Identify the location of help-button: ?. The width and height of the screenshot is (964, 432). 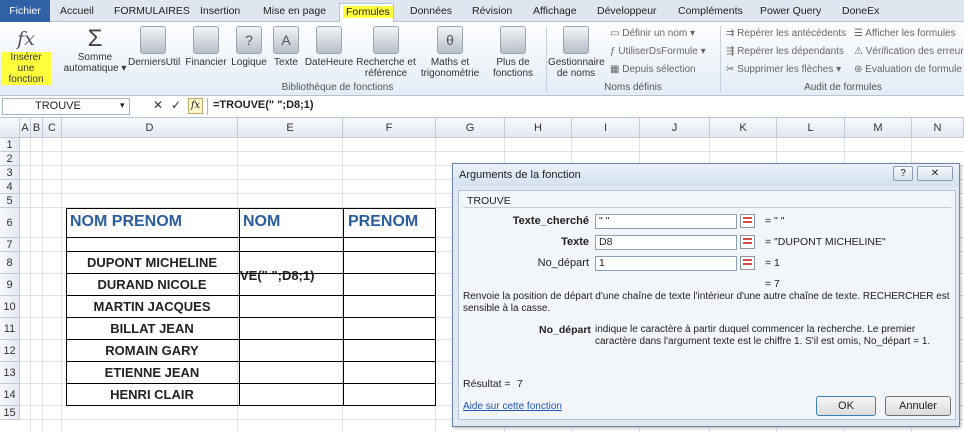
(903, 173).